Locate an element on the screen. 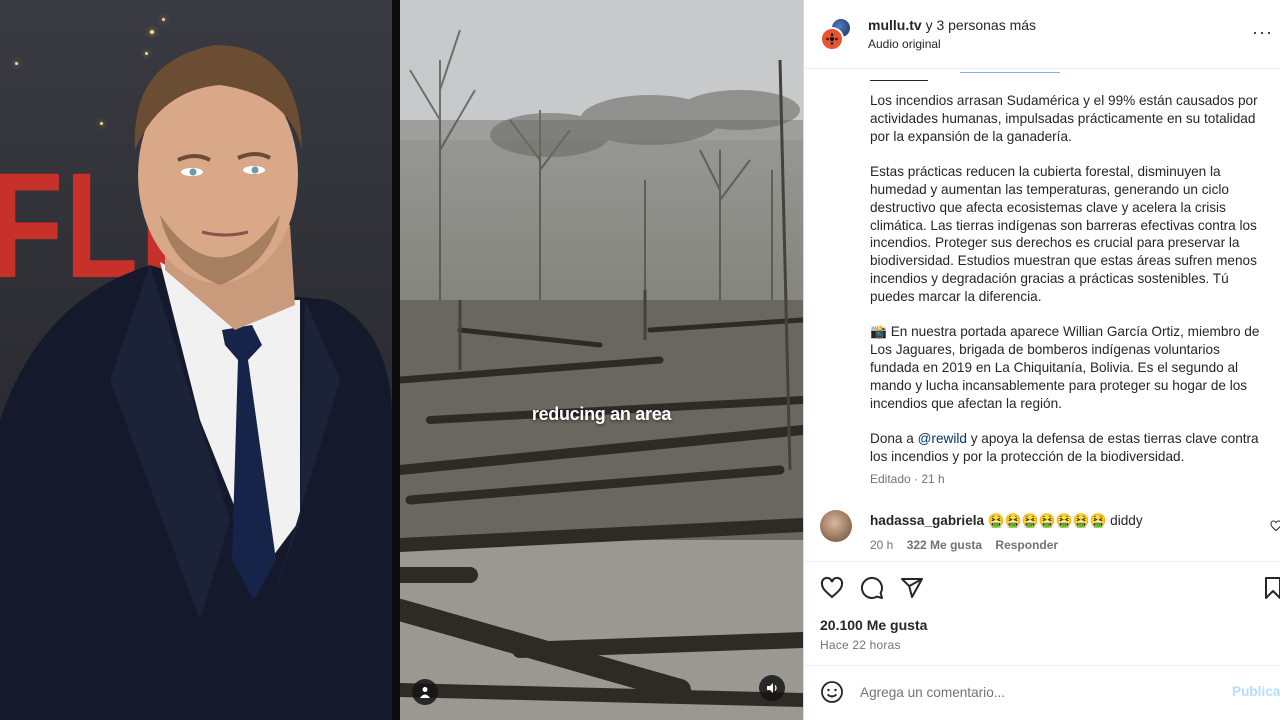  panel-divider is located at coordinates (396, 360).